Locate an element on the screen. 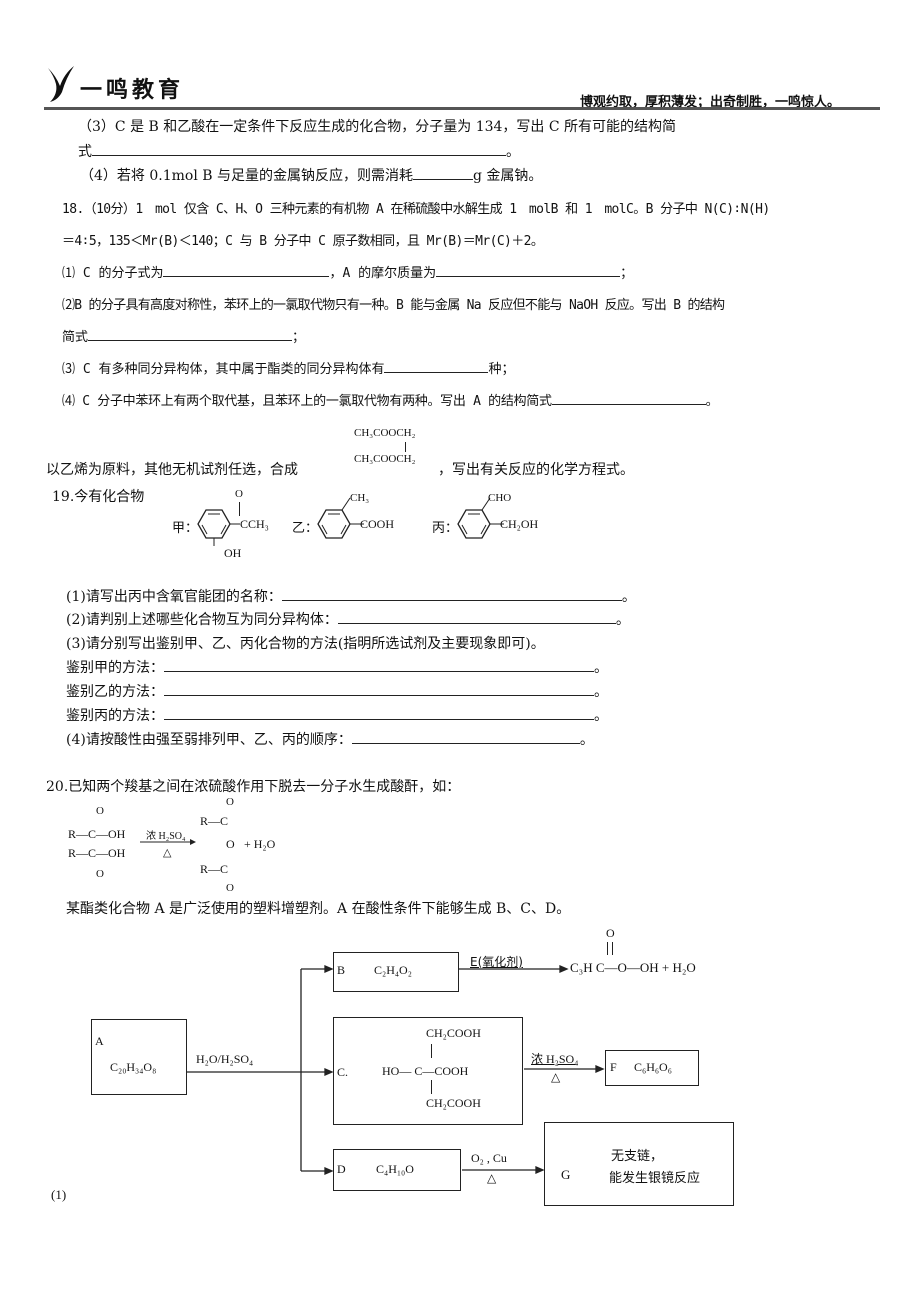  hydrolysis-condition: H₂O/H₂SO₄ is located at coordinates (225, 1059).